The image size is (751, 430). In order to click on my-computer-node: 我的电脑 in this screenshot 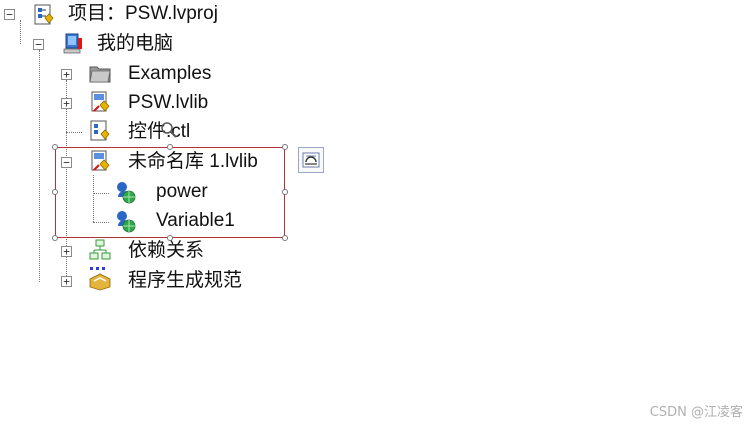, I will do `click(135, 44)`.